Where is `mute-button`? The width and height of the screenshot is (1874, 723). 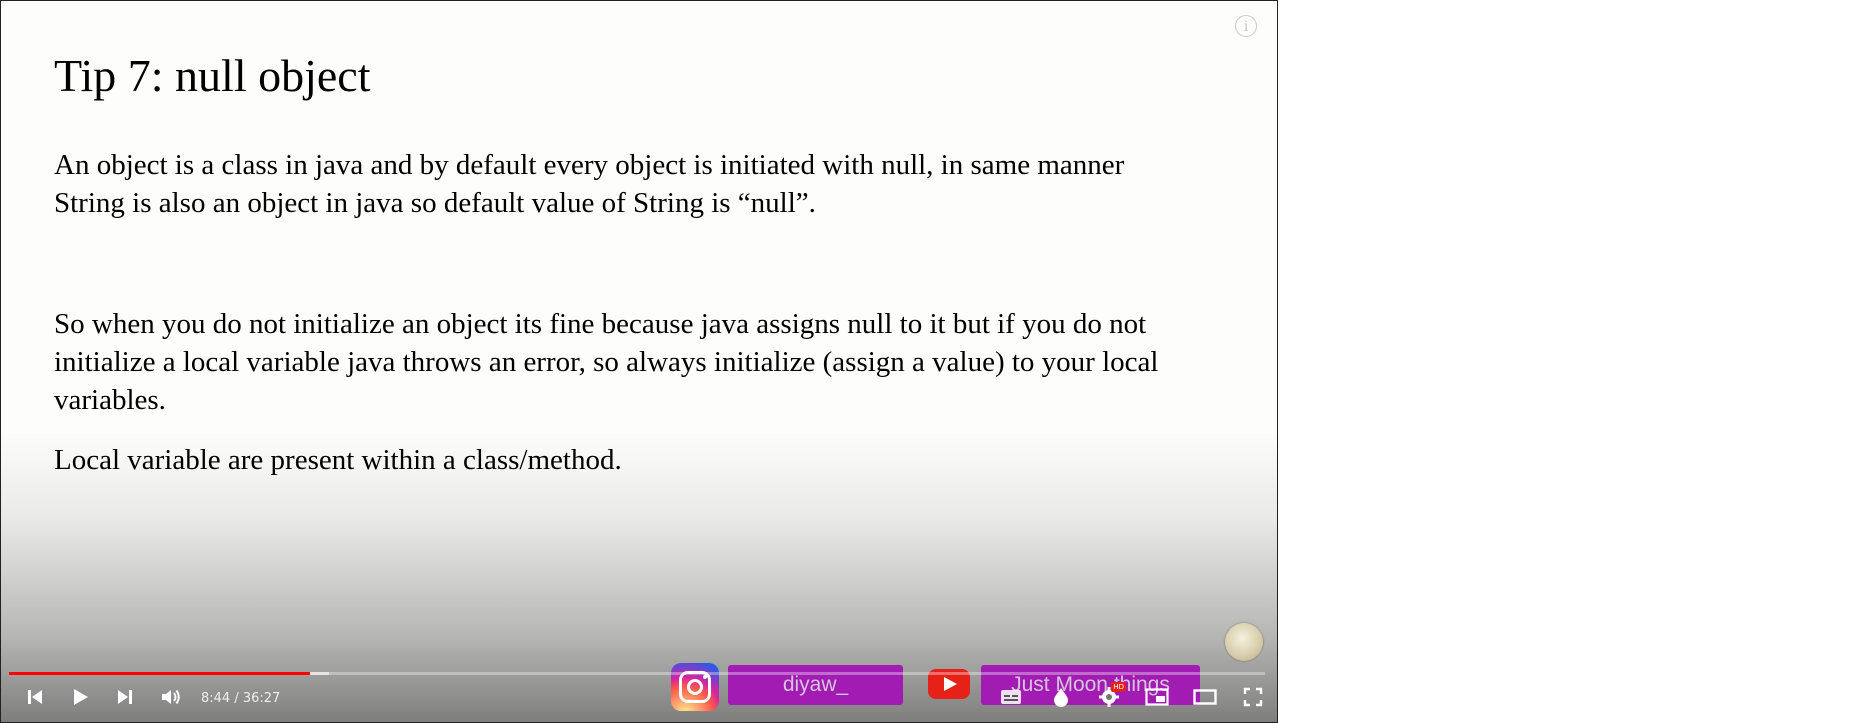
mute-button is located at coordinates (171, 699).